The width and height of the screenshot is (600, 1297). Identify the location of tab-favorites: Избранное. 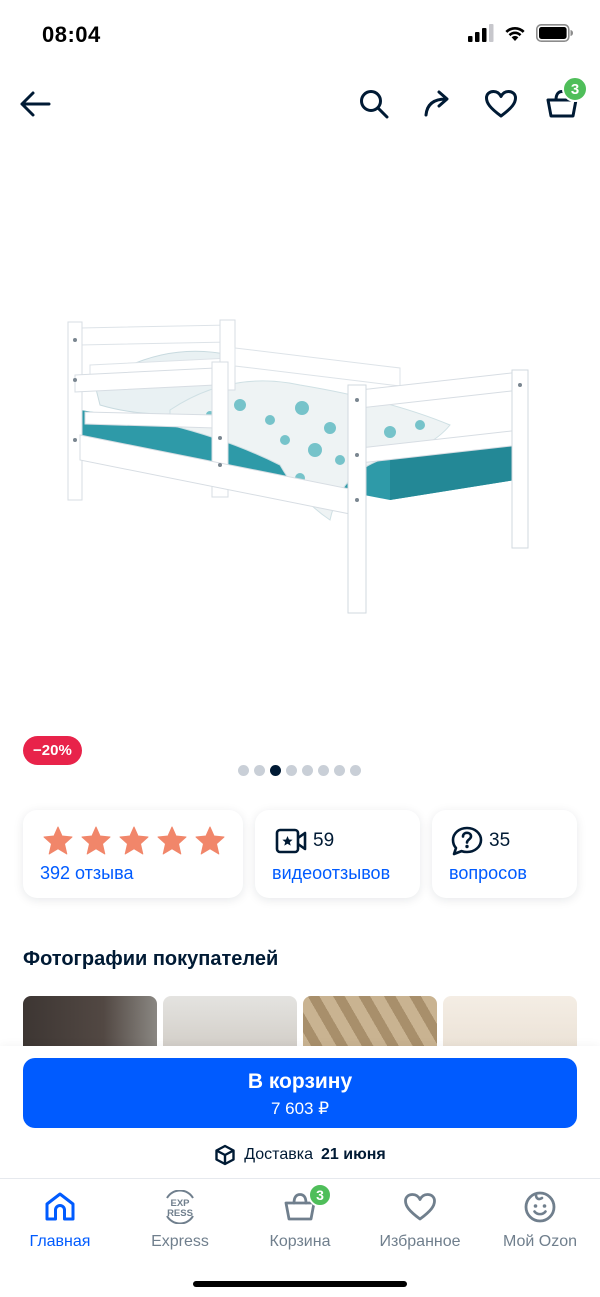
(420, 1219).